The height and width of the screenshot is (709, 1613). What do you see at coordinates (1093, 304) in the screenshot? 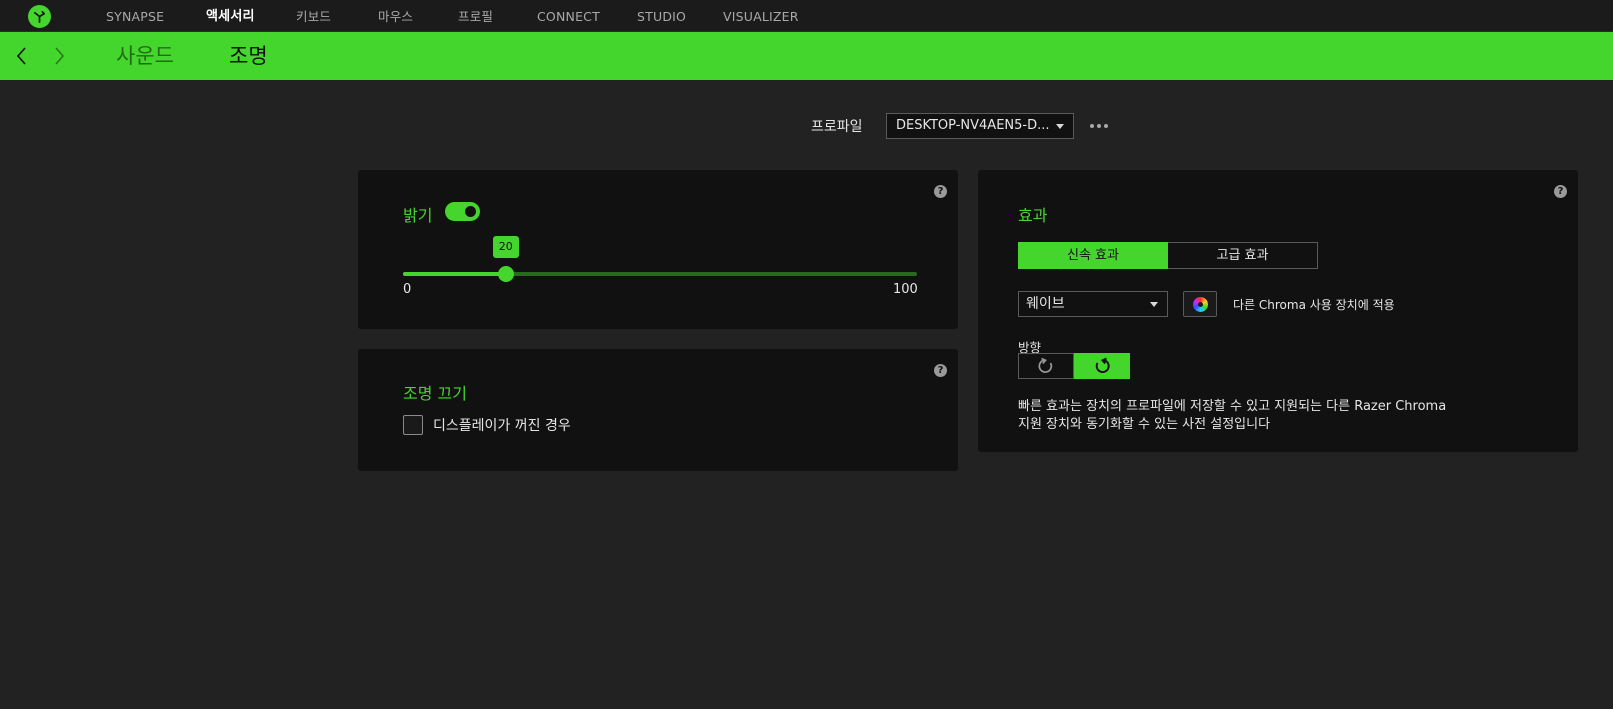
I see `effect-dropdown: 웨이브` at bounding box center [1093, 304].